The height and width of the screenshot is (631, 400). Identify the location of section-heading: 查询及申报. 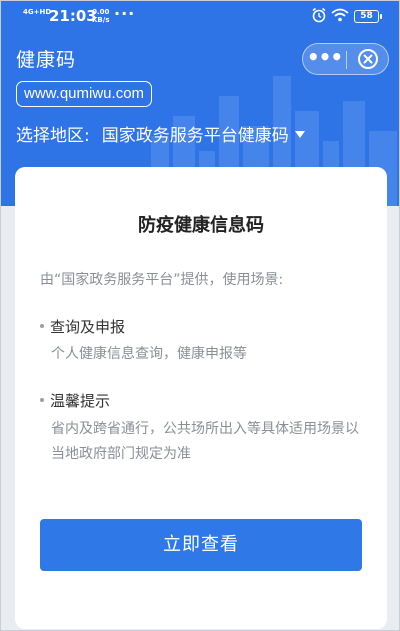
(82, 326).